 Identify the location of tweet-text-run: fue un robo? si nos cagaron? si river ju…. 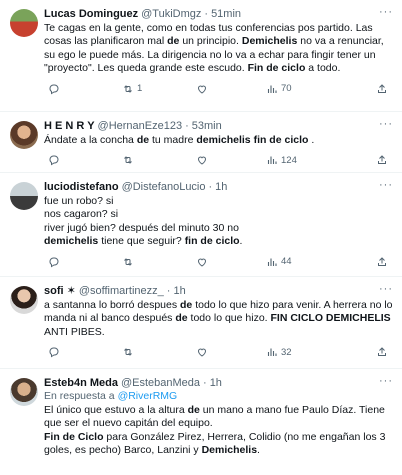
(141, 214).